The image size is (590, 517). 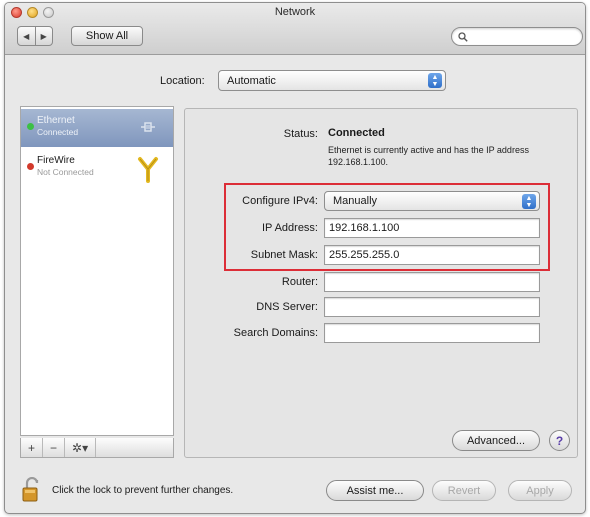 What do you see at coordinates (56, 120) in the screenshot?
I see `service-name: Ethernet` at bounding box center [56, 120].